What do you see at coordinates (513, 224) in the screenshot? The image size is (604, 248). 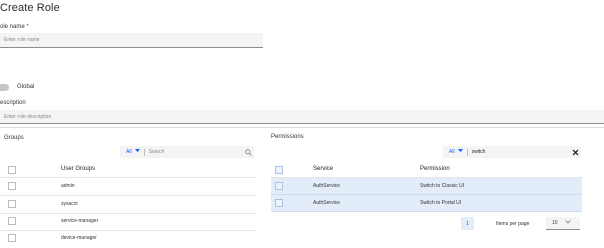 I see `items-per-page-label: Items per page` at bounding box center [513, 224].